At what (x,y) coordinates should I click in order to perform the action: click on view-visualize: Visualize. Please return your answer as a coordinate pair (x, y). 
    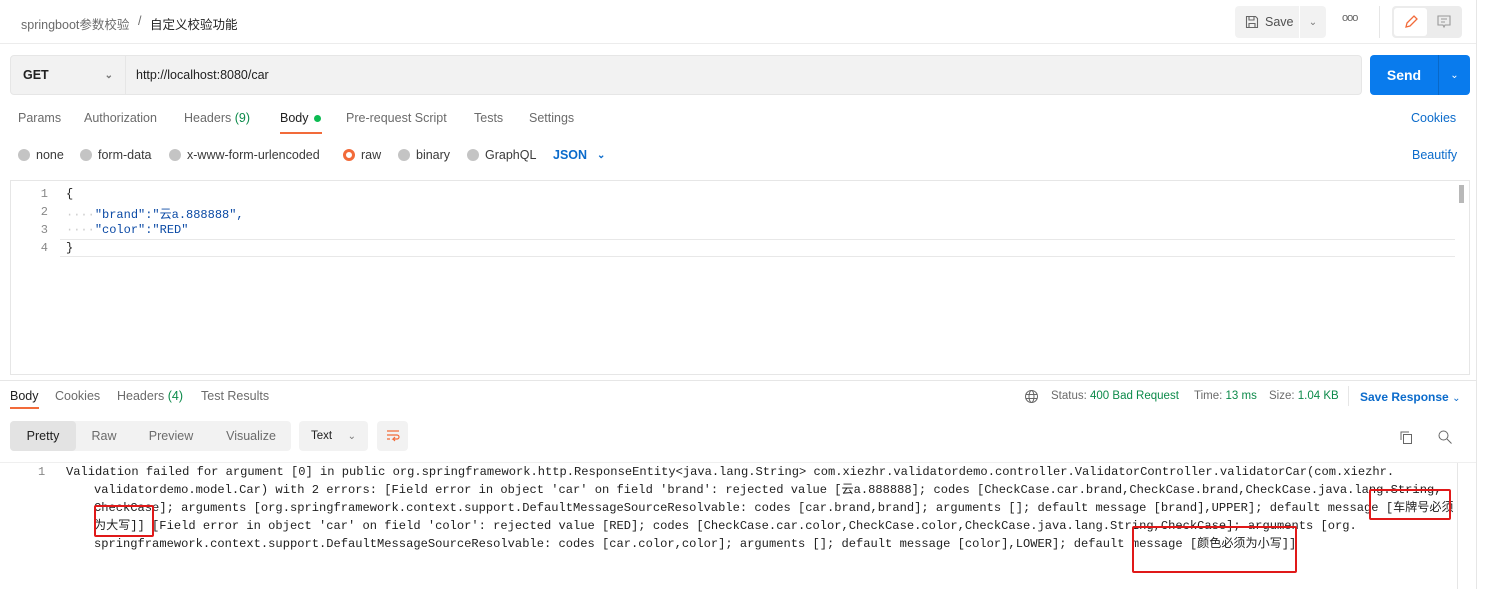
    Looking at the image, I should click on (251, 436).